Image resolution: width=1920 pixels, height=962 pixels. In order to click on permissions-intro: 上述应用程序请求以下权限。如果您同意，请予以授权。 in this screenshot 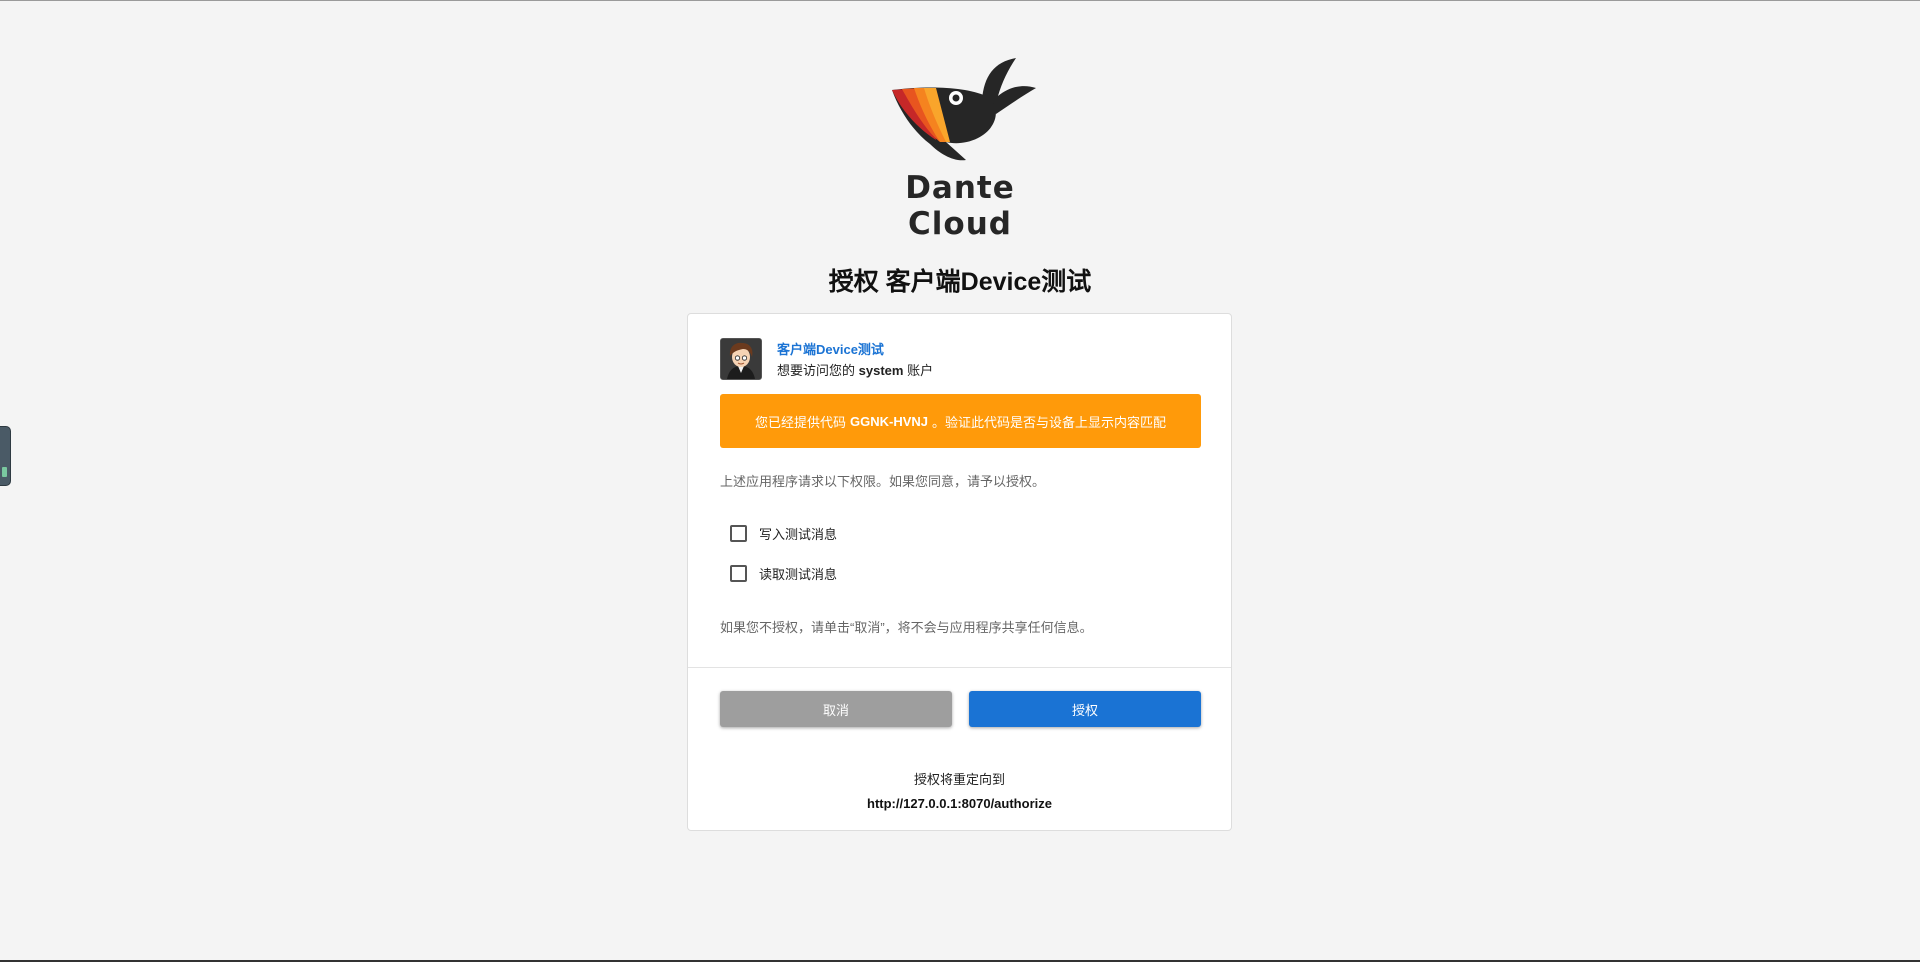, I will do `click(883, 481)`.